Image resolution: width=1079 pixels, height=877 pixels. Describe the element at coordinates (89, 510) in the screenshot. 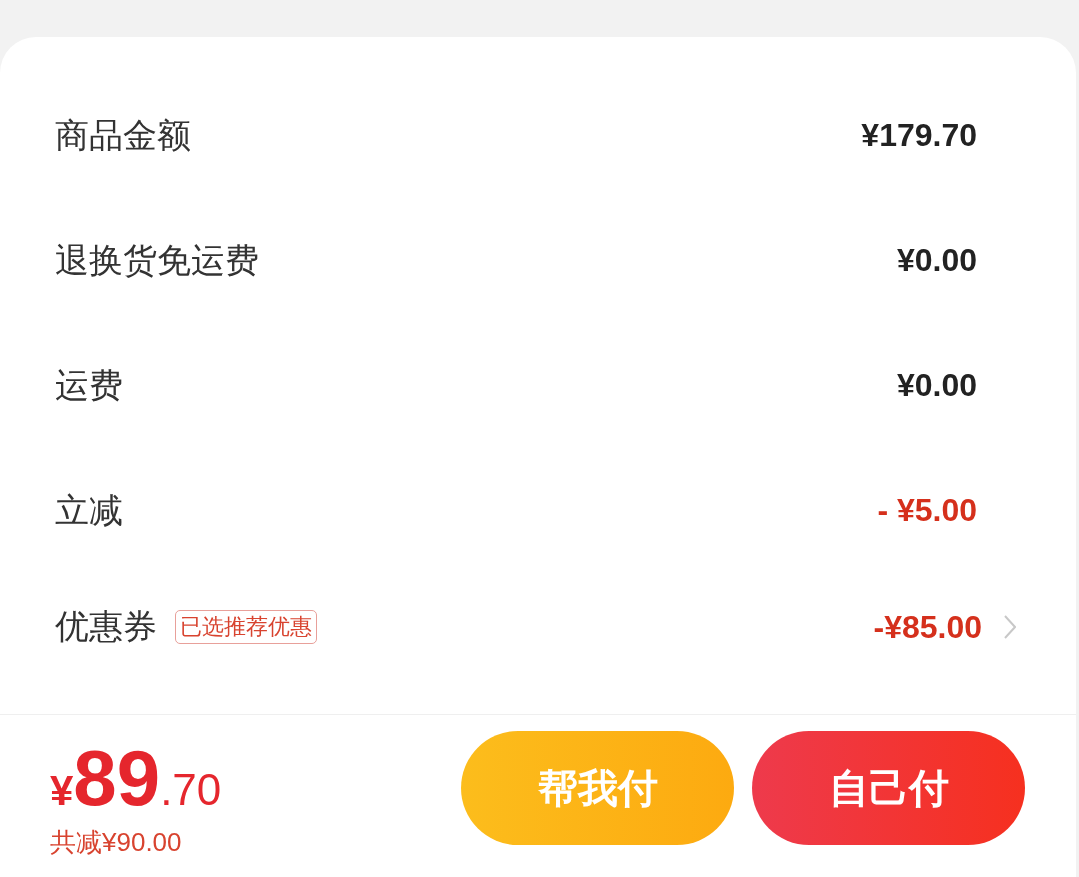

I see `row-label: 立减` at that location.